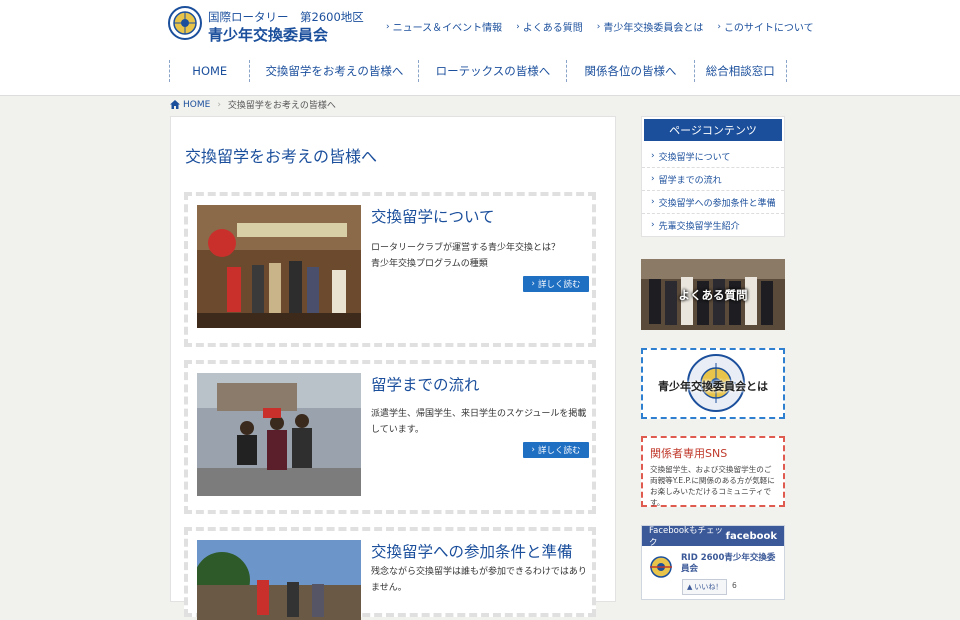 Image resolution: width=960 pixels, height=620 pixels. I want to click on home-icon, so click(175, 104).